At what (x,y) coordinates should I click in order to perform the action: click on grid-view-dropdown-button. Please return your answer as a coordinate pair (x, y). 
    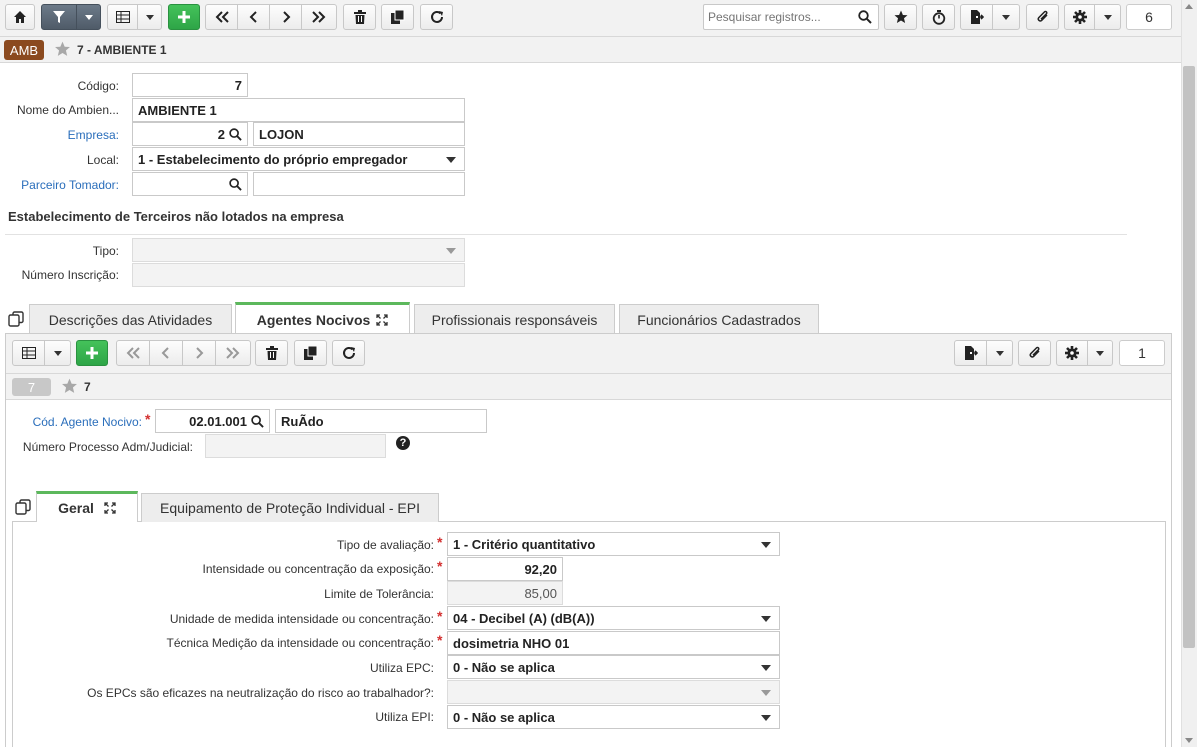
    Looking at the image, I should click on (149, 17).